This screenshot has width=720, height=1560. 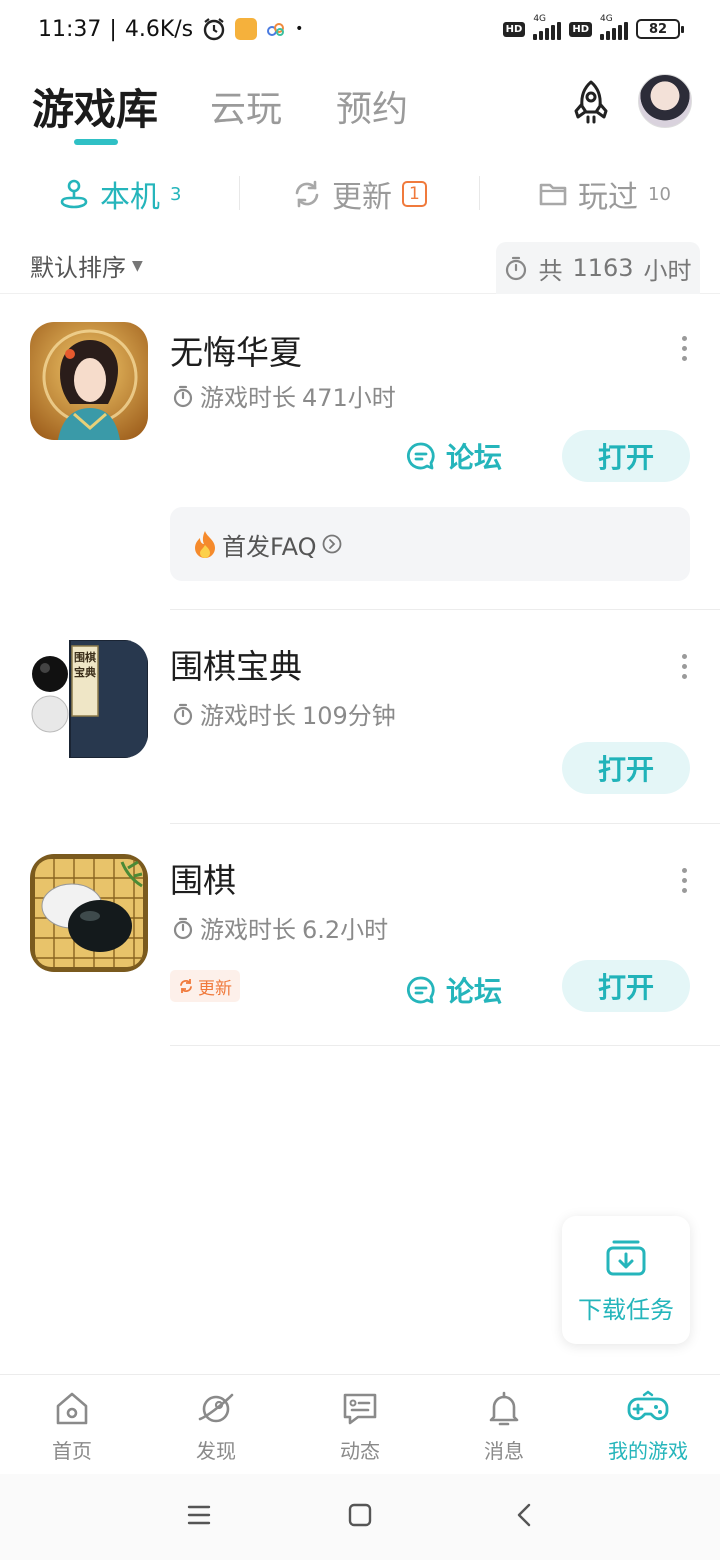 What do you see at coordinates (78, 268) in the screenshot?
I see `sort-label: 默认排序` at bounding box center [78, 268].